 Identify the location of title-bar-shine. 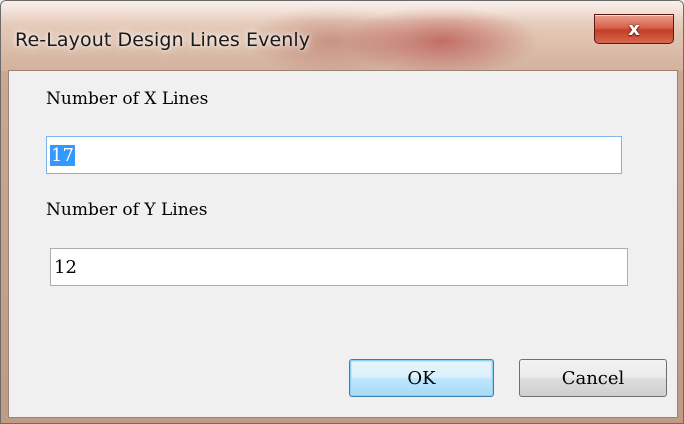
(342, 11).